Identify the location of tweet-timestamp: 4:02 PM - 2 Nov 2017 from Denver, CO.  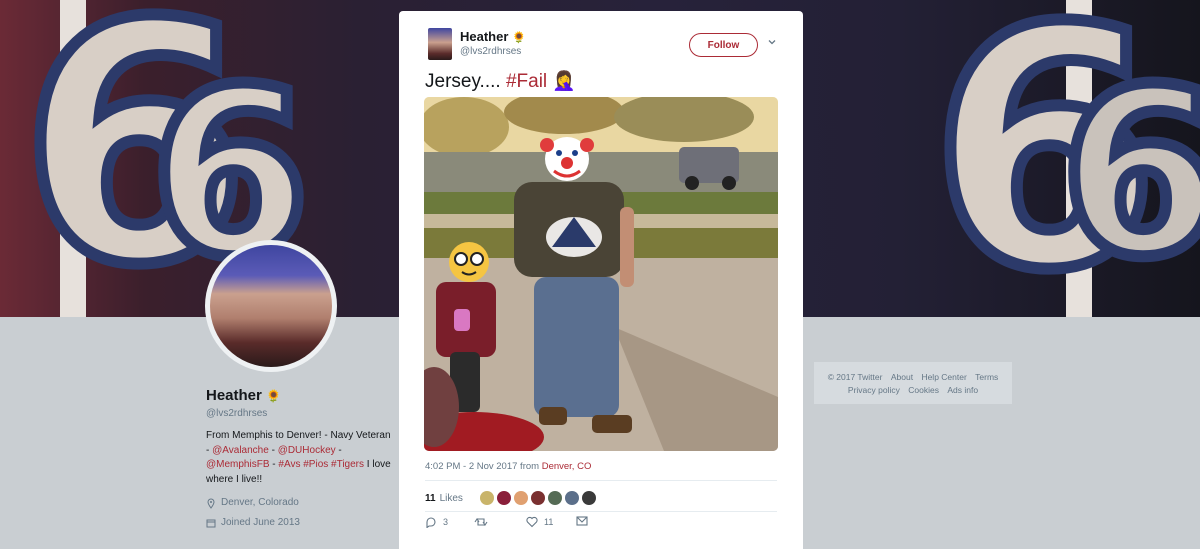
(508, 466).